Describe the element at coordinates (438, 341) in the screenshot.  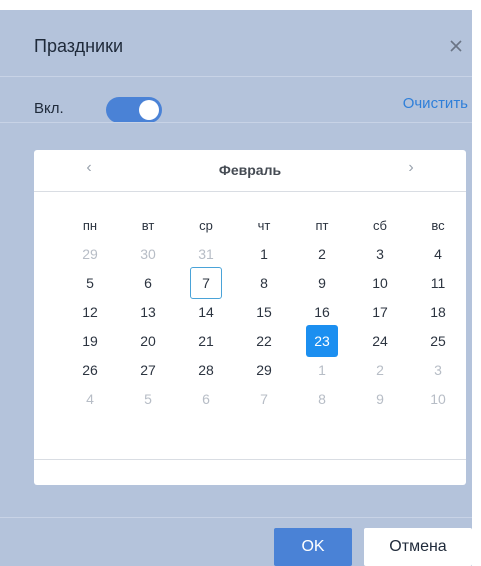
I see `day-cell: 25` at that location.